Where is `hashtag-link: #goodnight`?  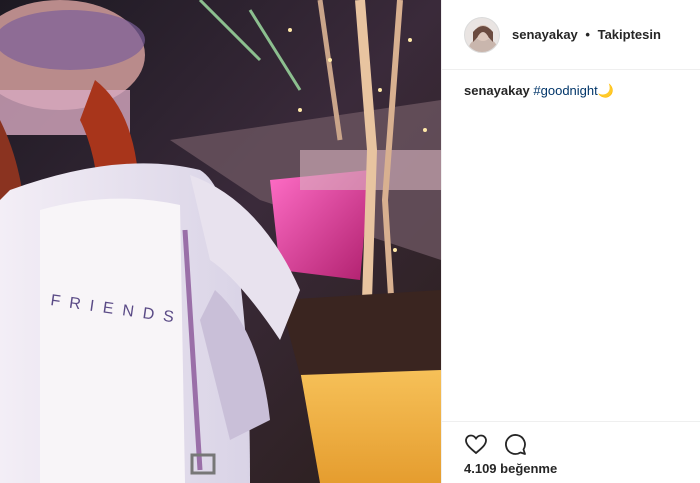 hashtag-link: #goodnight is located at coordinates (565, 90).